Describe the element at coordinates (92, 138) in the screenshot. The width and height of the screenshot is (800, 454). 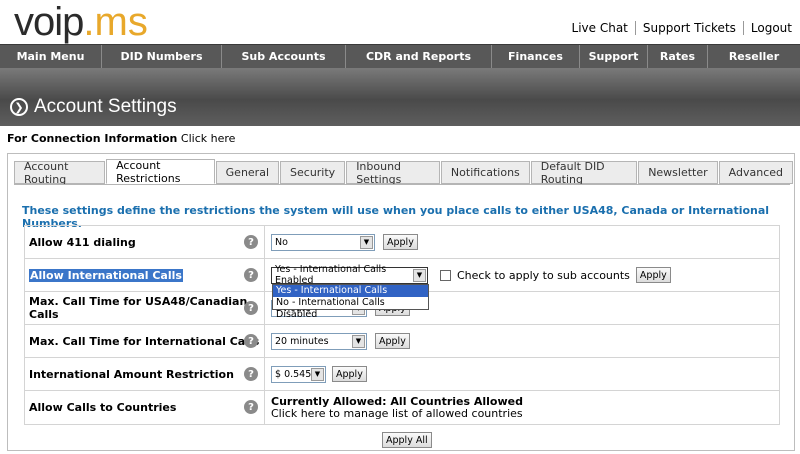
I see `connection-label: For Connection Information` at that location.